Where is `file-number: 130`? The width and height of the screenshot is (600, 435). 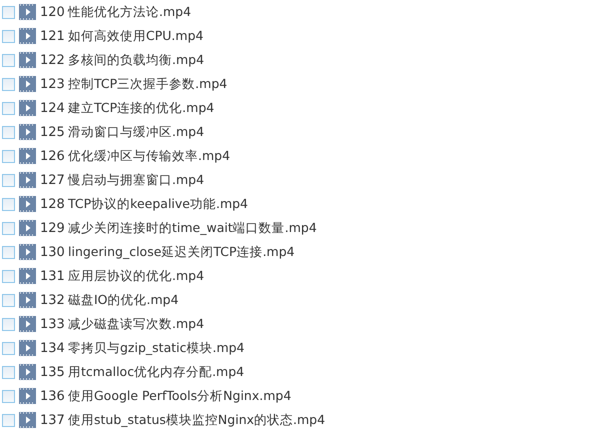
file-number: 130 is located at coordinates (53, 252).